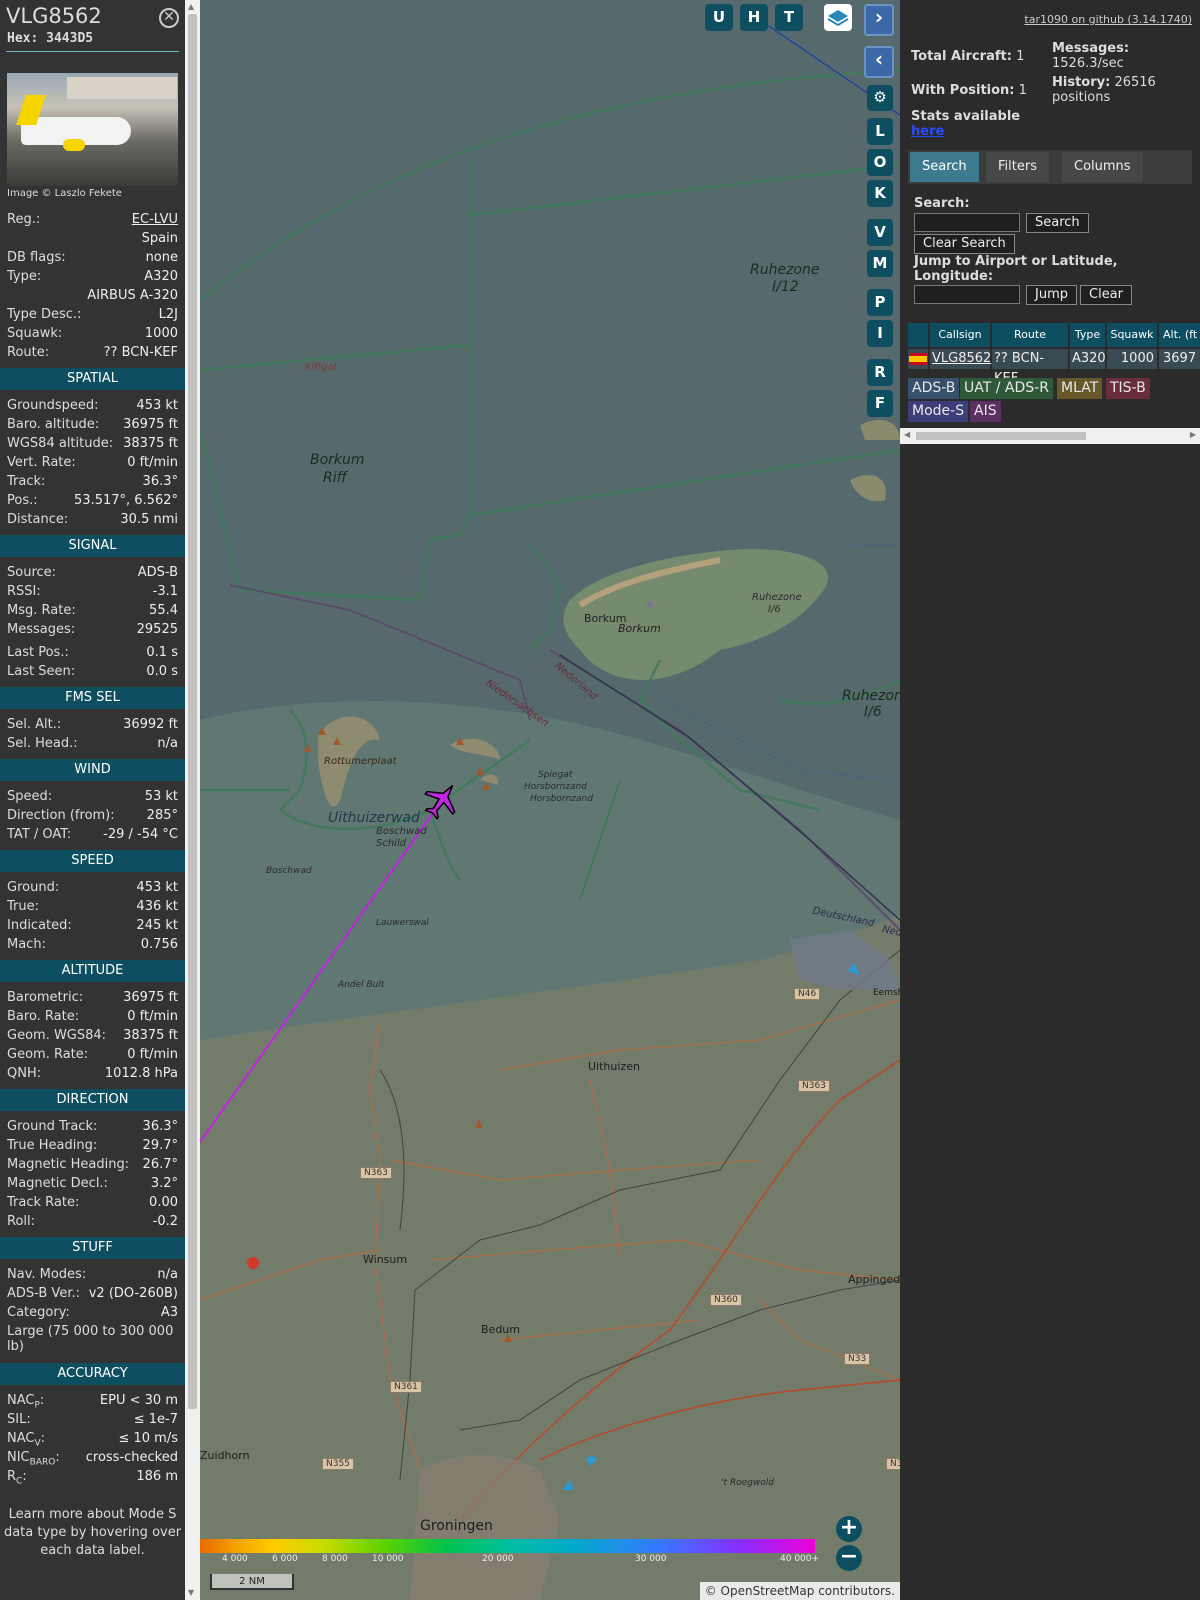  What do you see at coordinates (1132, 335) in the screenshot?
I see `table-header-squawk: Squawk` at bounding box center [1132, 335].